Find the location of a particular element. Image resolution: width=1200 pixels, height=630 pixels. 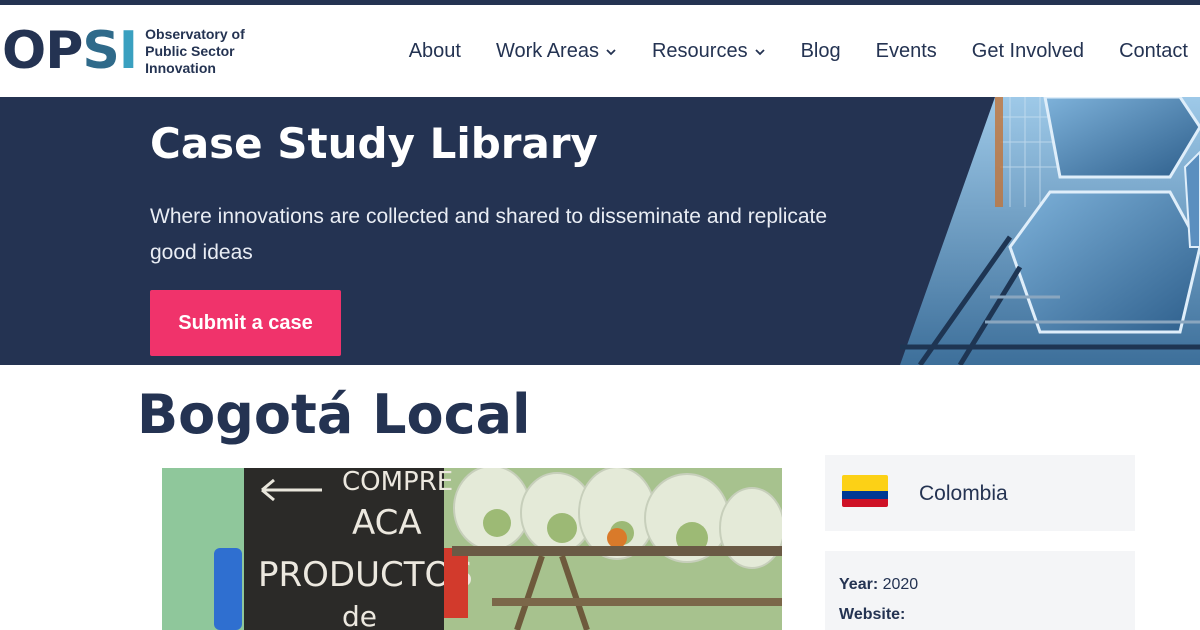

nav-blog-label: Blog is located at coordinates (820, 51).